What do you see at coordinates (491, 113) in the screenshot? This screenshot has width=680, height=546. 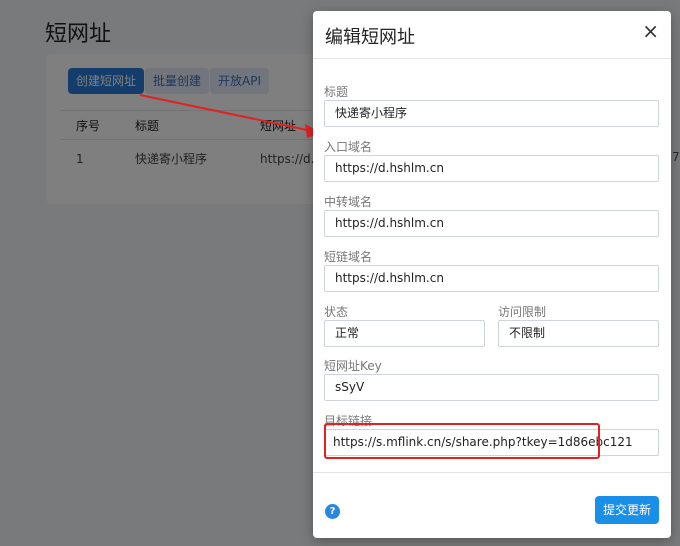 I see `title-input: 快递寄小程序` at bounding box center [491, 113].